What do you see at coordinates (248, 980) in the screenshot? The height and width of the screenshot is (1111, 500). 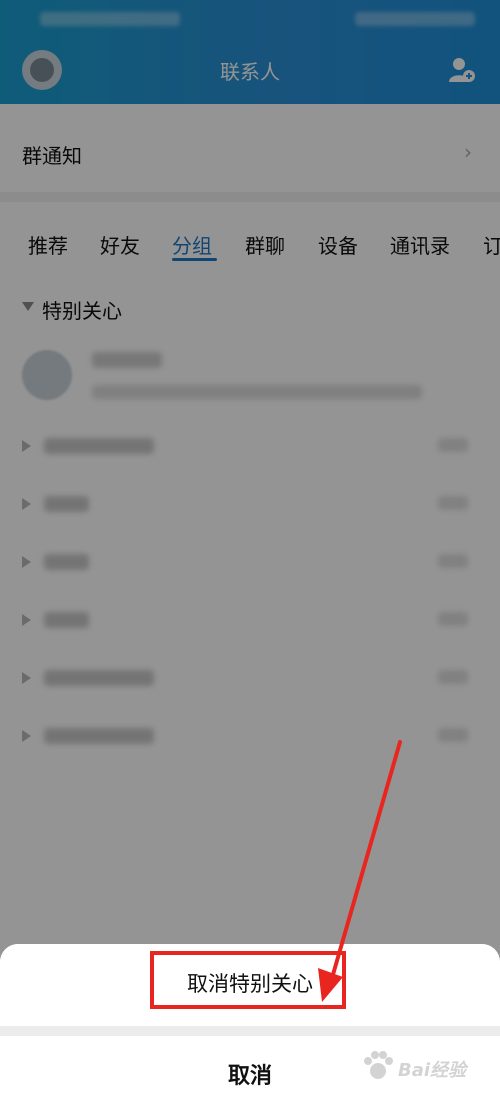 I see `highlight-box-annotation` at bounding box center [248, 980].